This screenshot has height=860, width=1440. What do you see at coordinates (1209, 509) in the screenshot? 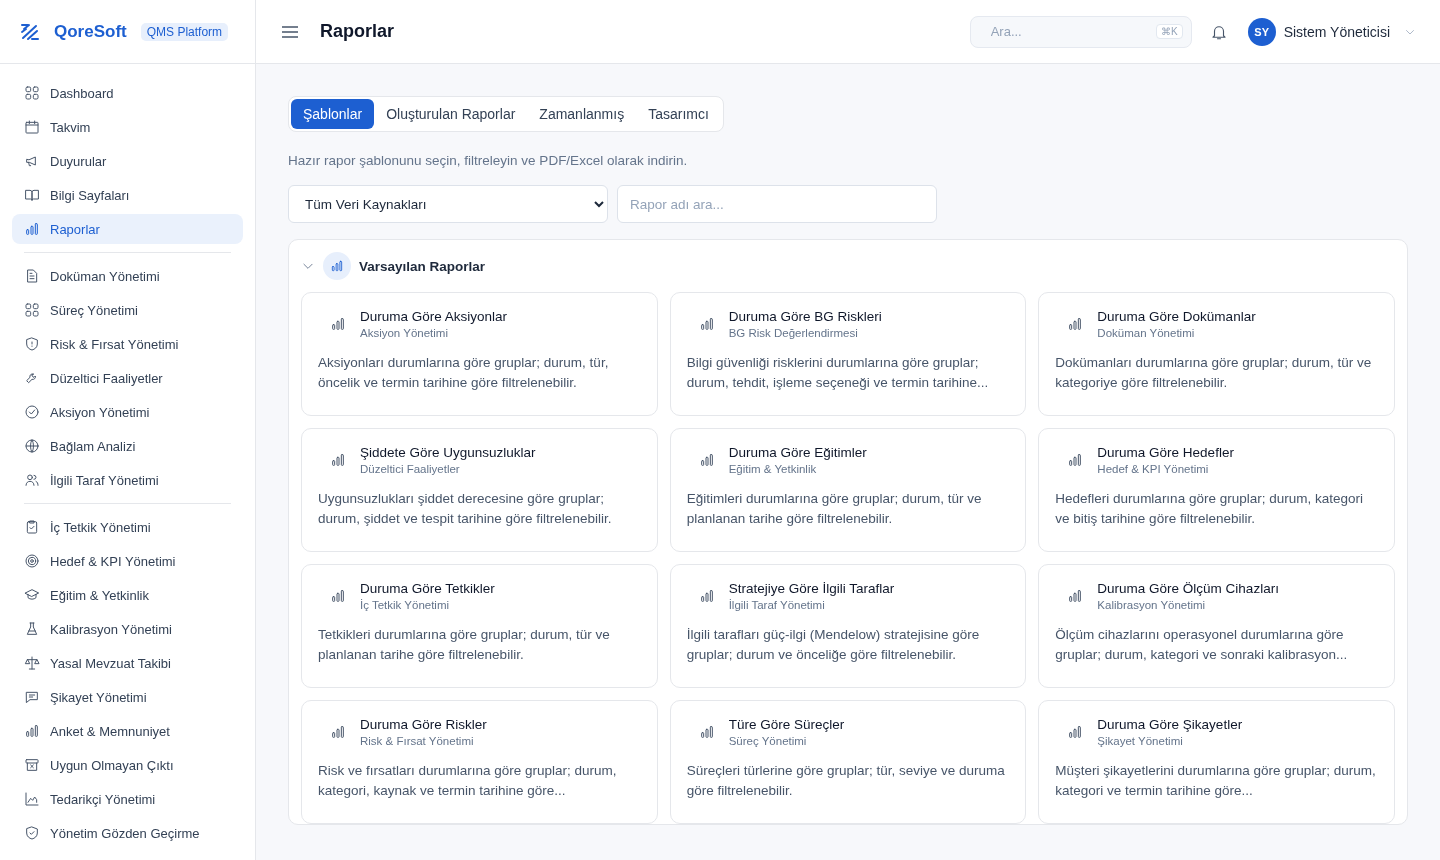
I see `report-description: Hedefleri durumlarına göre gruplar; durum, kategori ve bitiş tarihine göre filtrelenebilir.` at bounding box center [1209, 509].